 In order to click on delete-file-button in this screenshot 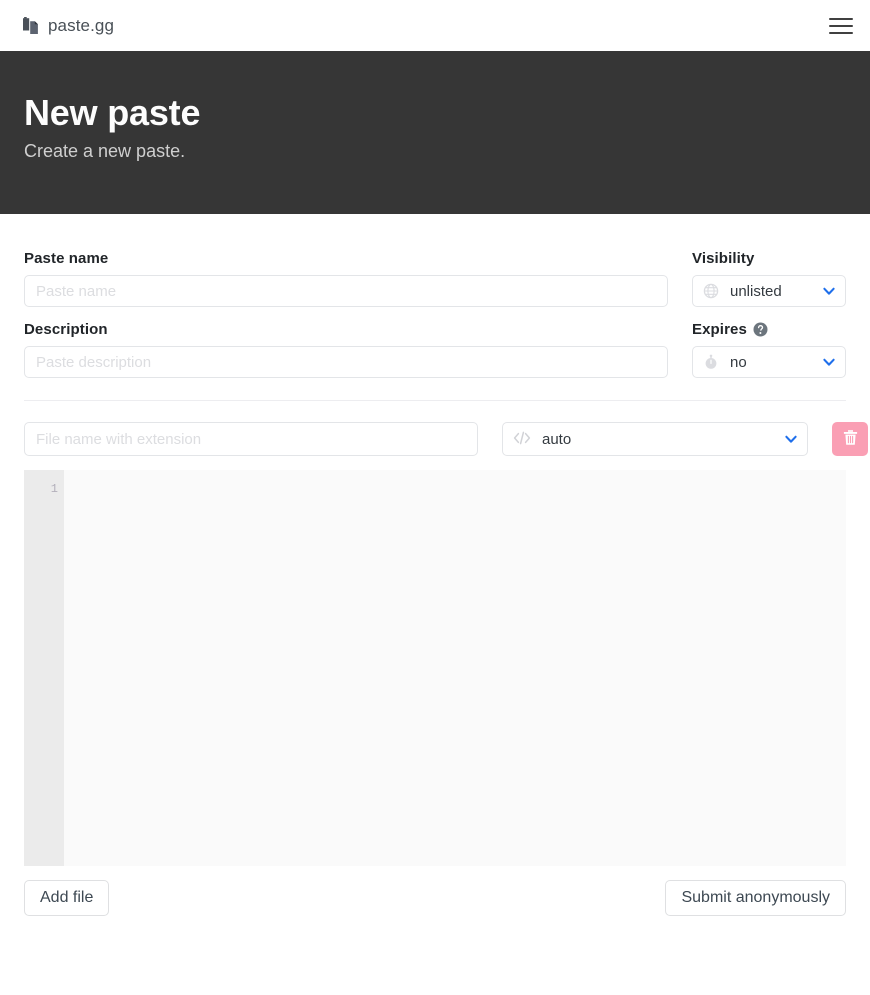, I will do `click(850, 439)`.